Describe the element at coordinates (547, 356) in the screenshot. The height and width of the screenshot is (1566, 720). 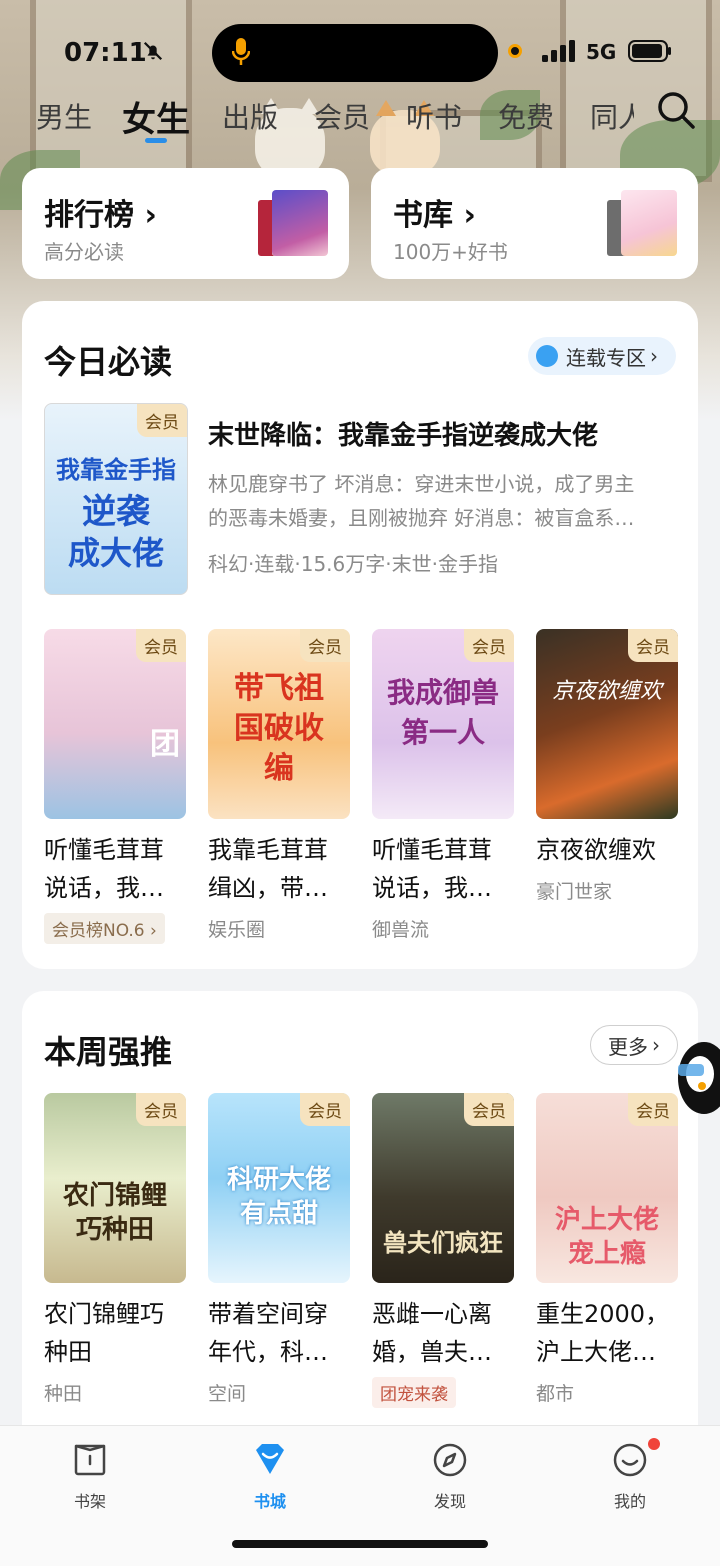
I see `serial-icon` at that location.